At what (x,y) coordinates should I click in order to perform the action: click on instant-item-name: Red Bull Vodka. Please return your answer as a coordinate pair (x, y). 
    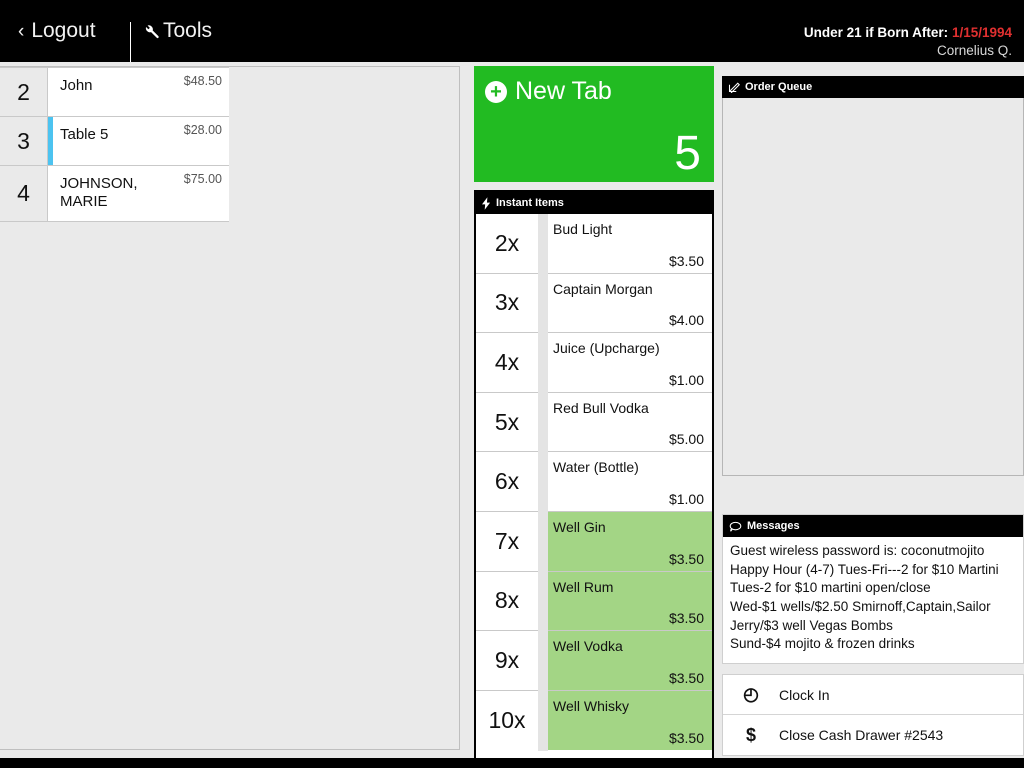
    Looking at the image, I should click on (601, 407).